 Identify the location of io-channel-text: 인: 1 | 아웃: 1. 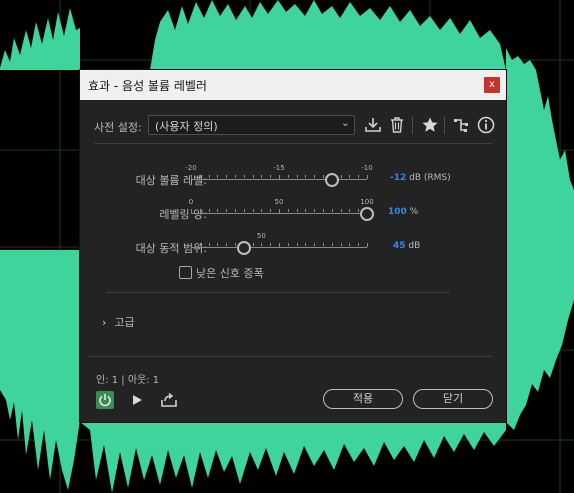
(128, 380).